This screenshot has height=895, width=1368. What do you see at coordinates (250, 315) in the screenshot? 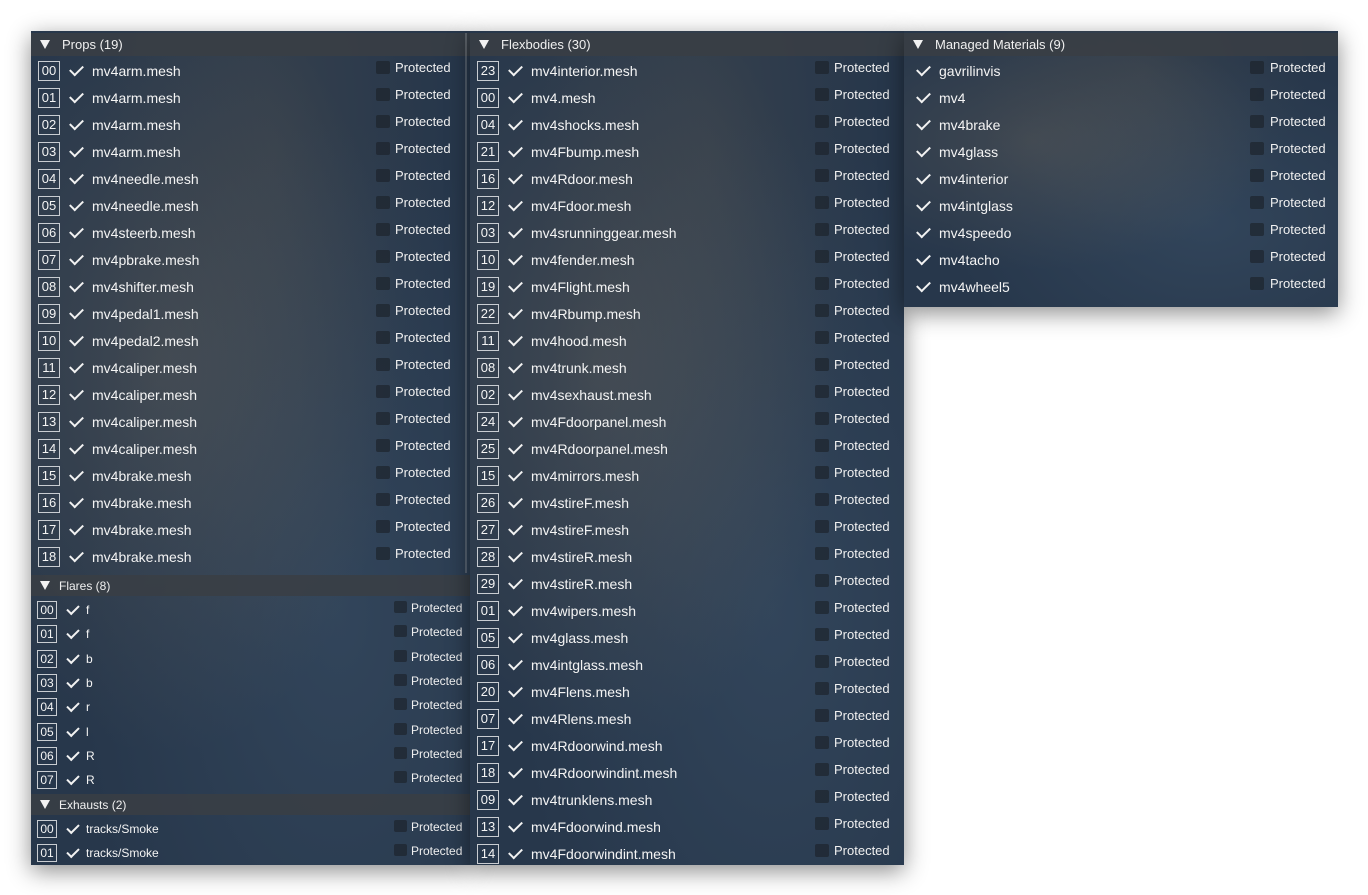
I see `prop-row: 09 mv4pedal1.mesh Protected` at bounding box center [250, 315].